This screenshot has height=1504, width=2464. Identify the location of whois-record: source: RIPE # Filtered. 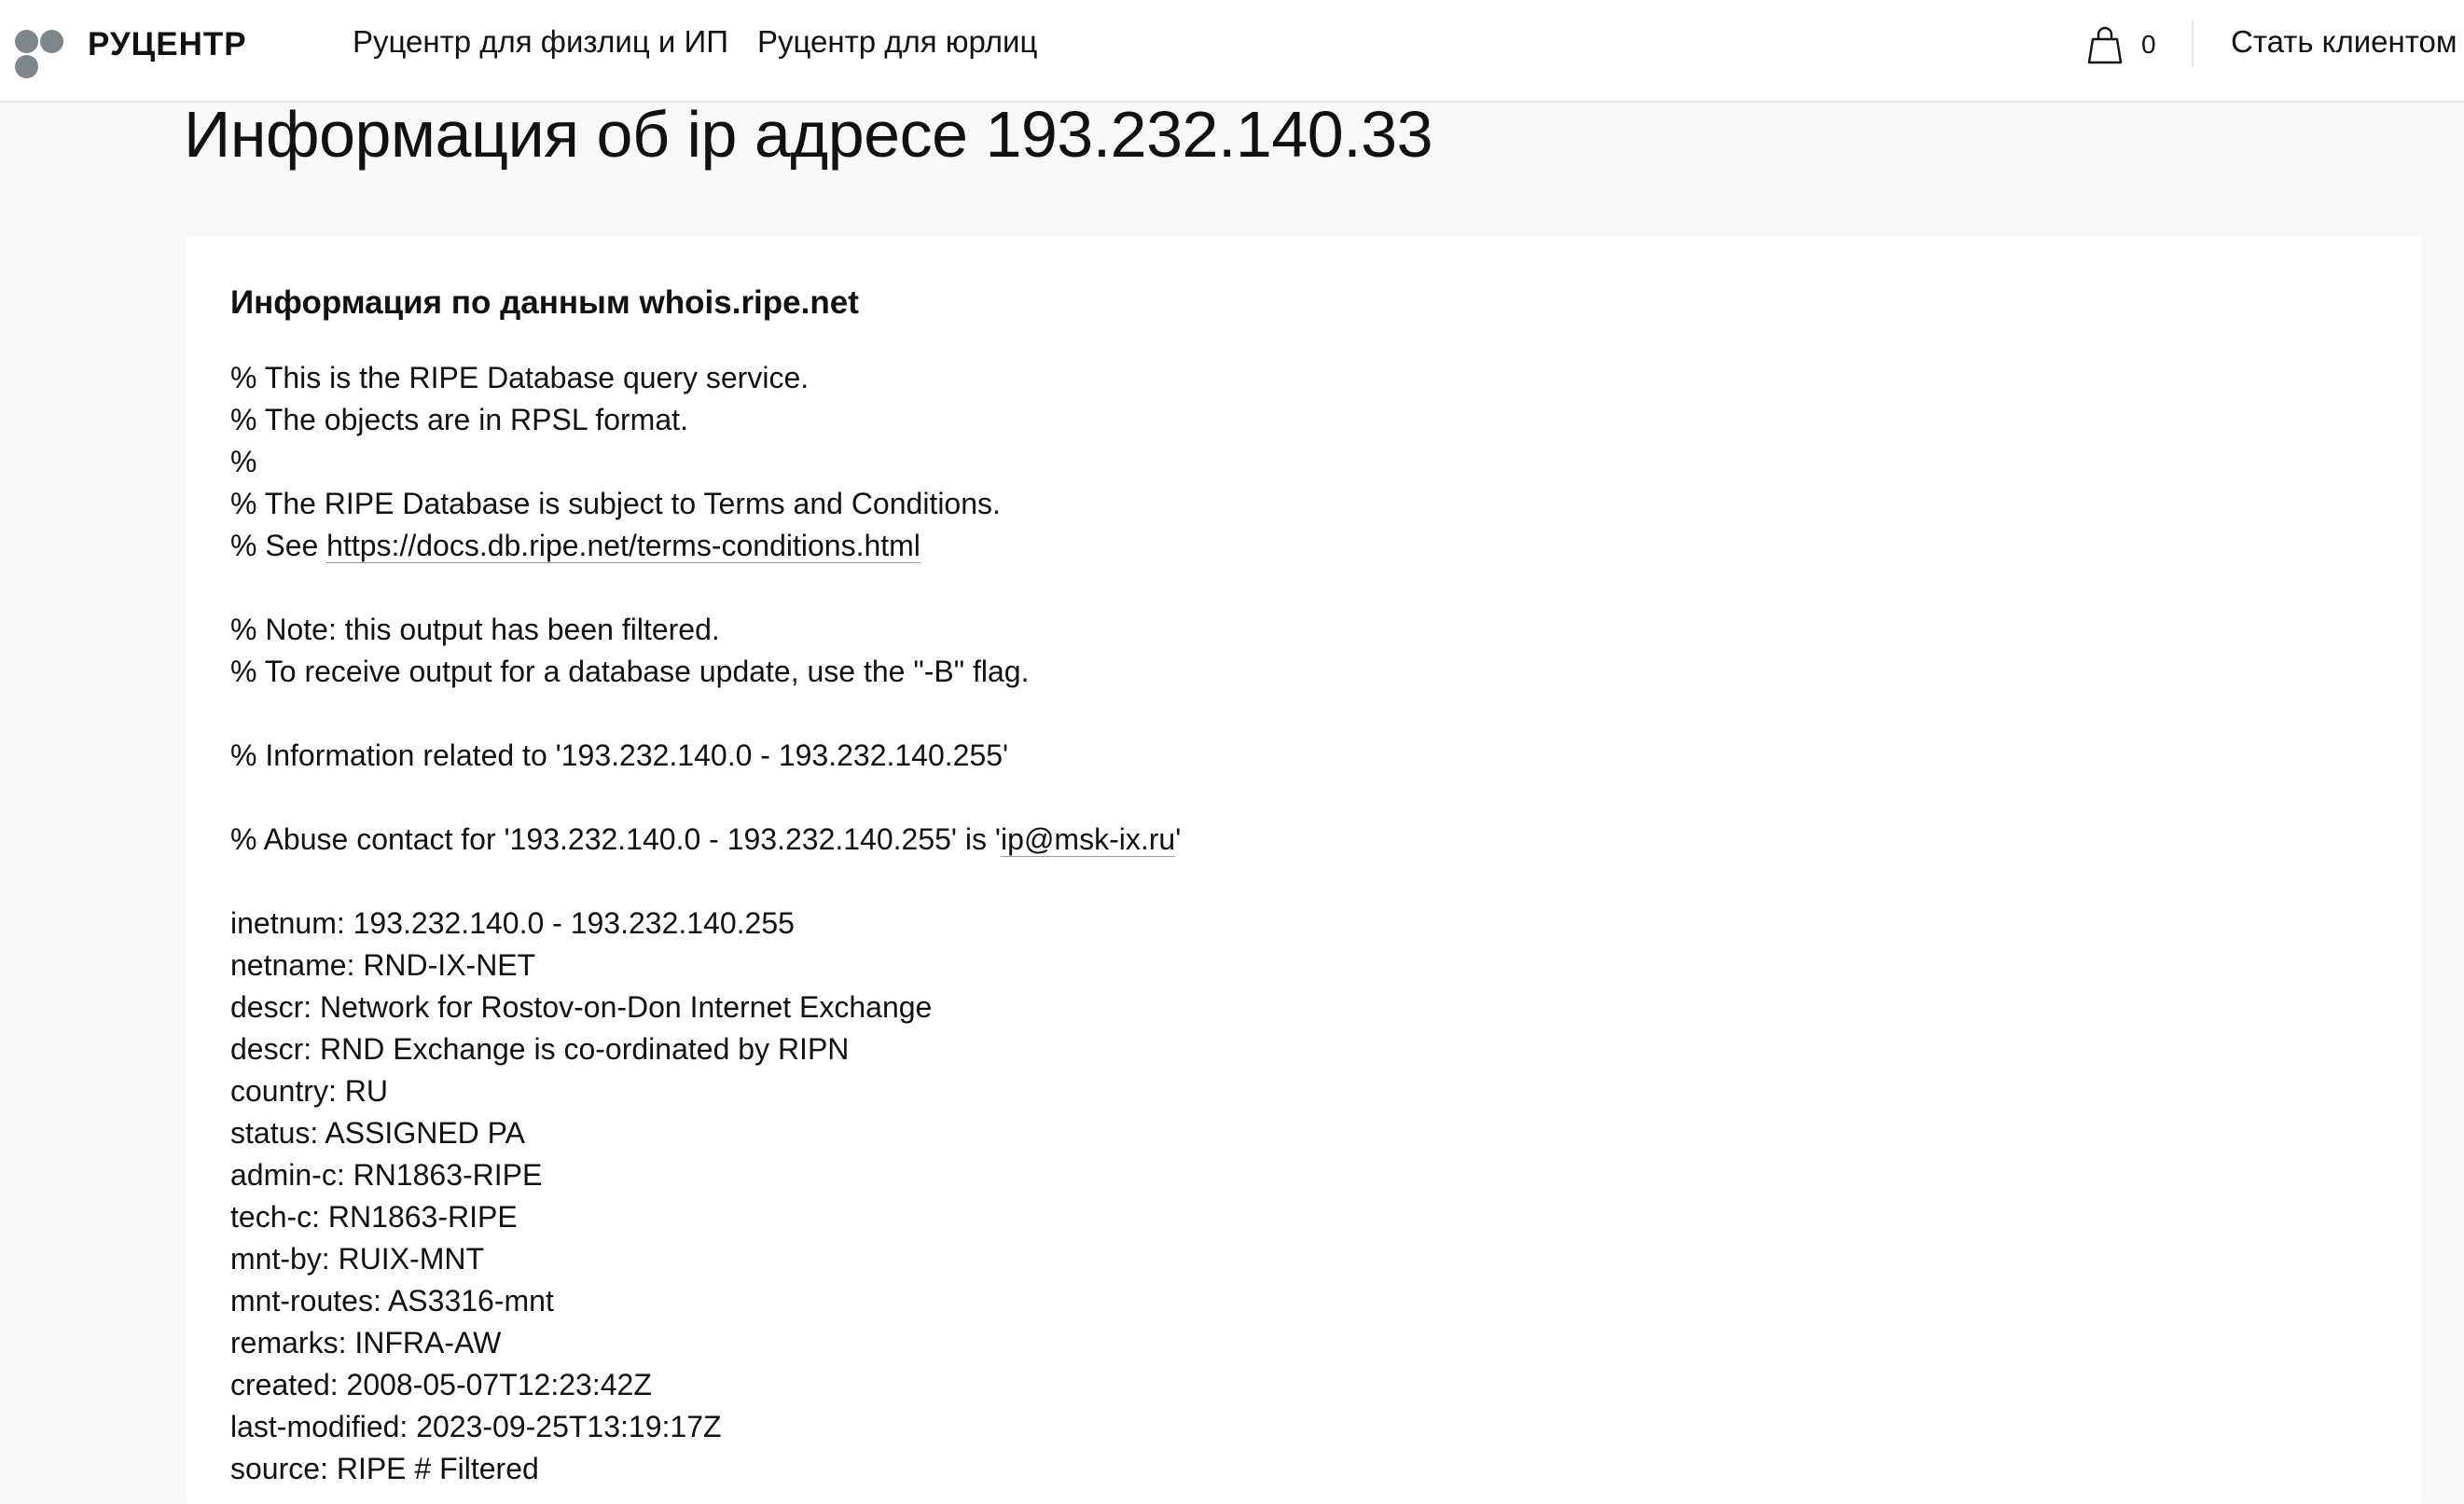
(384, 1468).